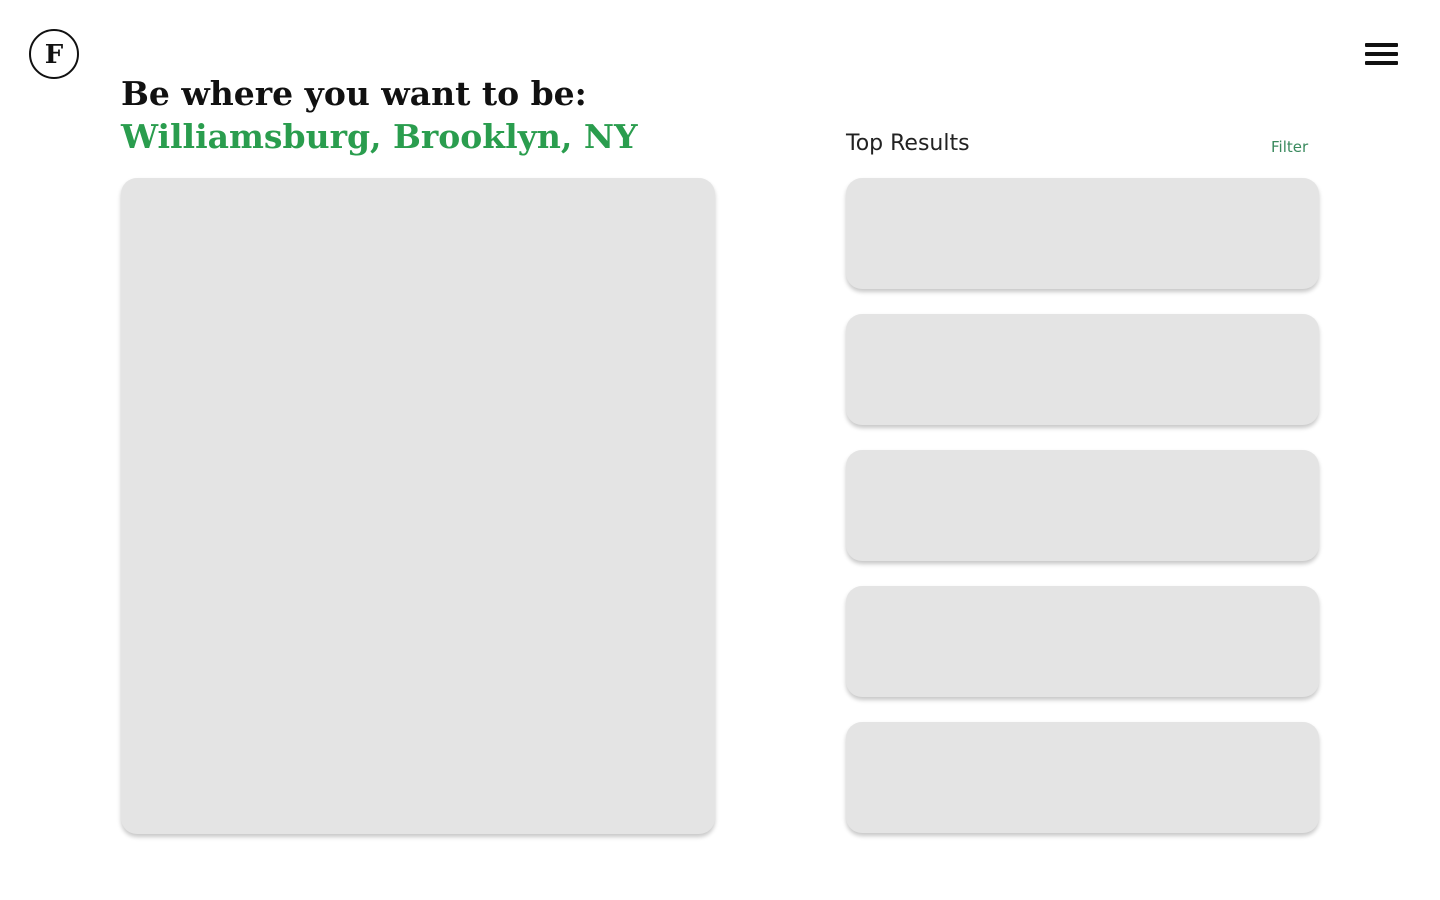 This screenshot has width=1440, height=900. I want to click on logo: F, so click(54, 54).